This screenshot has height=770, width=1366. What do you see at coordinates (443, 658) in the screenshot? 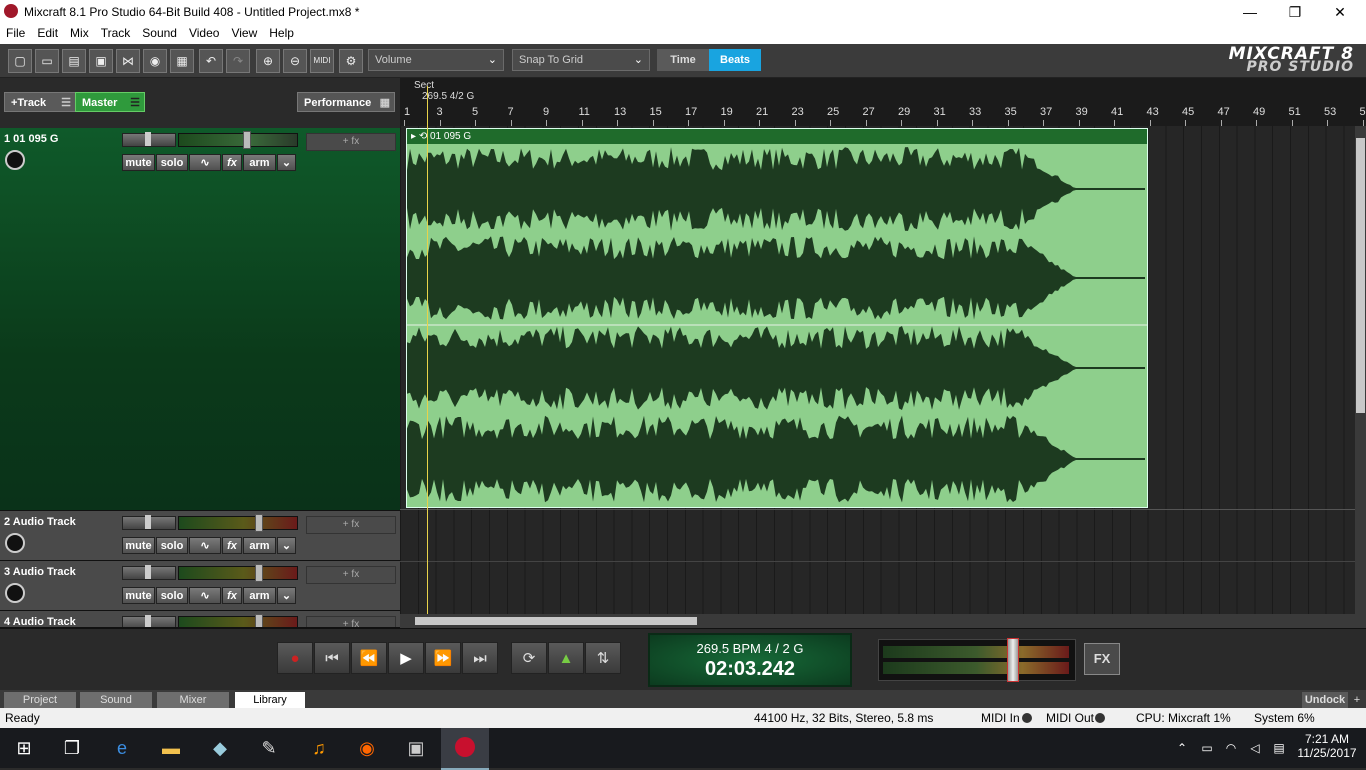
I see `fast-forward-button: ⏩` at bounding box center [443, 658].